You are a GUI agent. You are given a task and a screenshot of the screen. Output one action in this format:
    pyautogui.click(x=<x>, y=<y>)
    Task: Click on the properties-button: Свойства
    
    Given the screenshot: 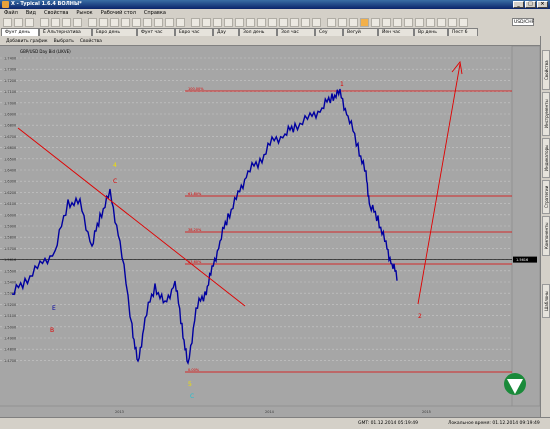 What is the action you would take?
    pyautogui.click(x=91, y=41)
    